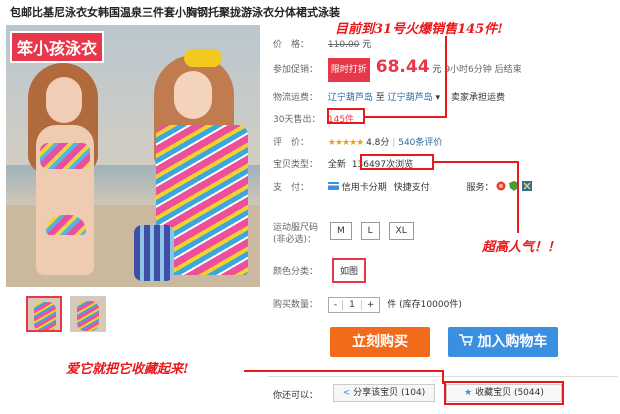  Describe the element at coordinates (296, 228) in the screenshot. I see `size-label-text: 运动服尺码` at that location.